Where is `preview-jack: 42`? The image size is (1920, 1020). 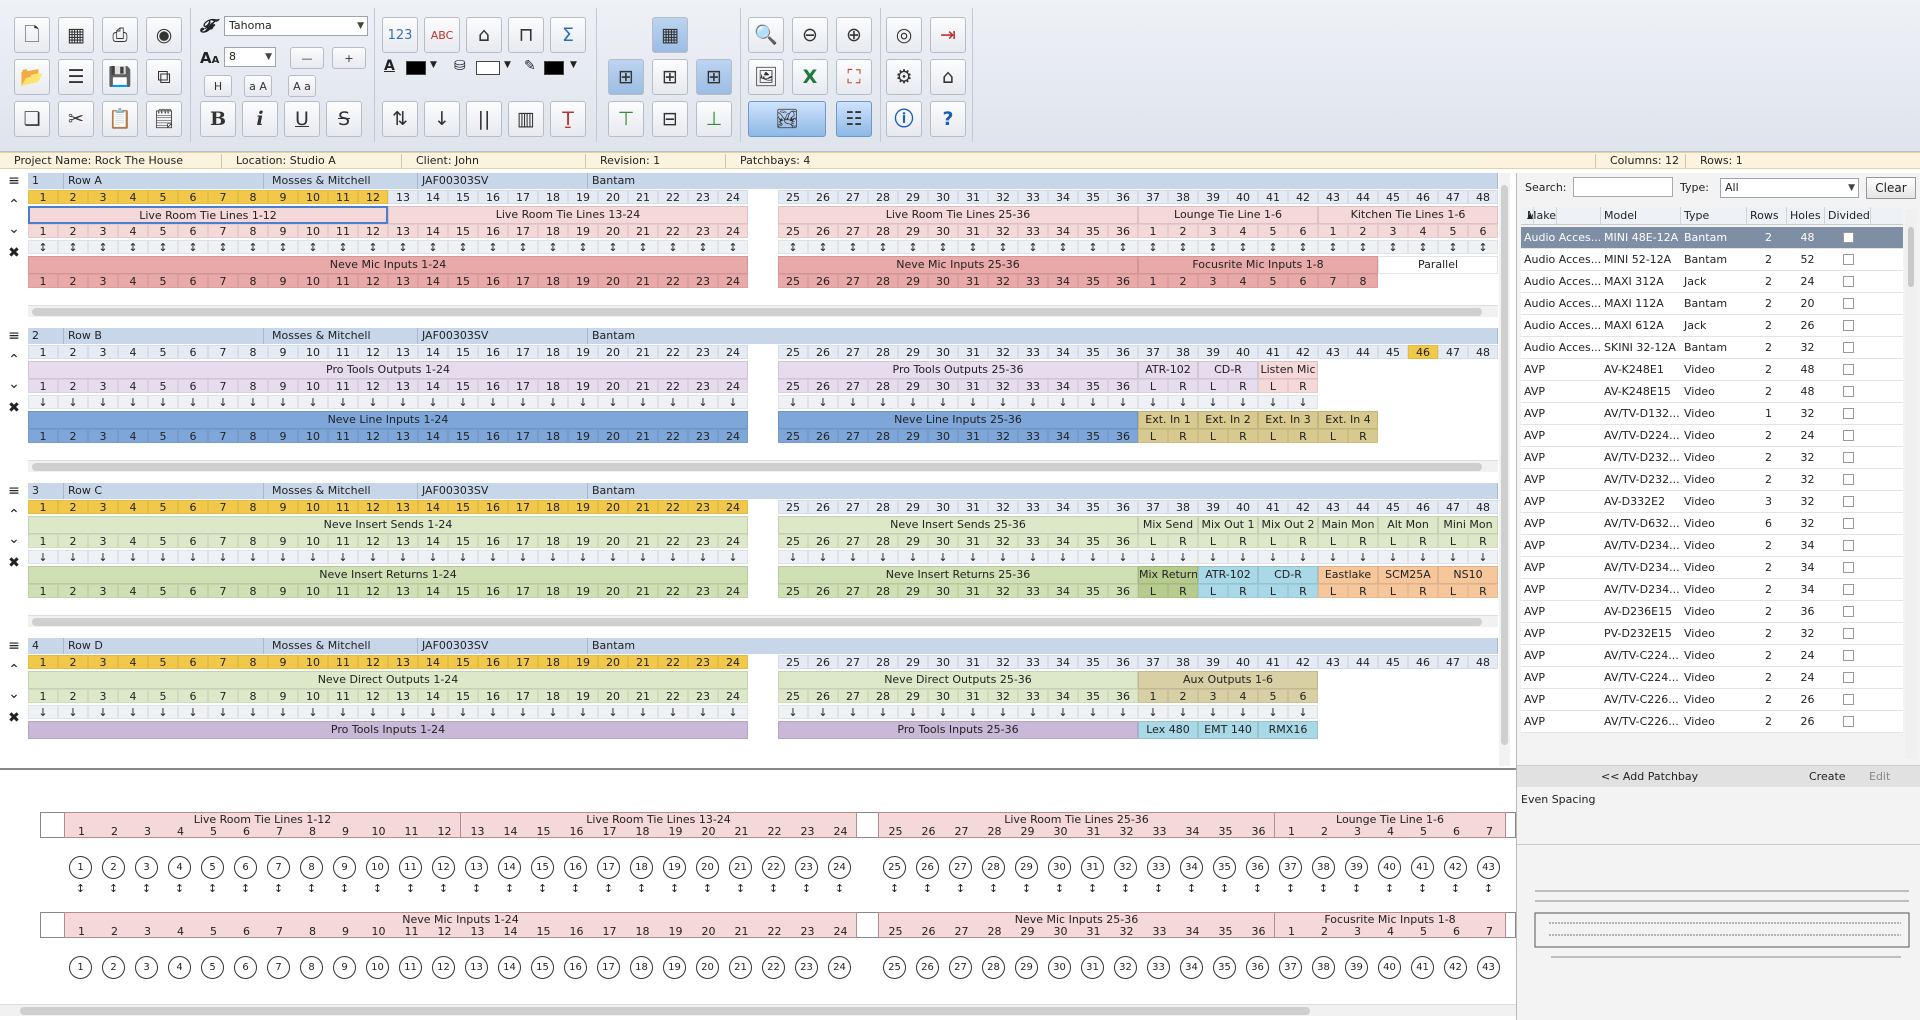
preview-jack: 42 is located at coordinates (1455, 967).